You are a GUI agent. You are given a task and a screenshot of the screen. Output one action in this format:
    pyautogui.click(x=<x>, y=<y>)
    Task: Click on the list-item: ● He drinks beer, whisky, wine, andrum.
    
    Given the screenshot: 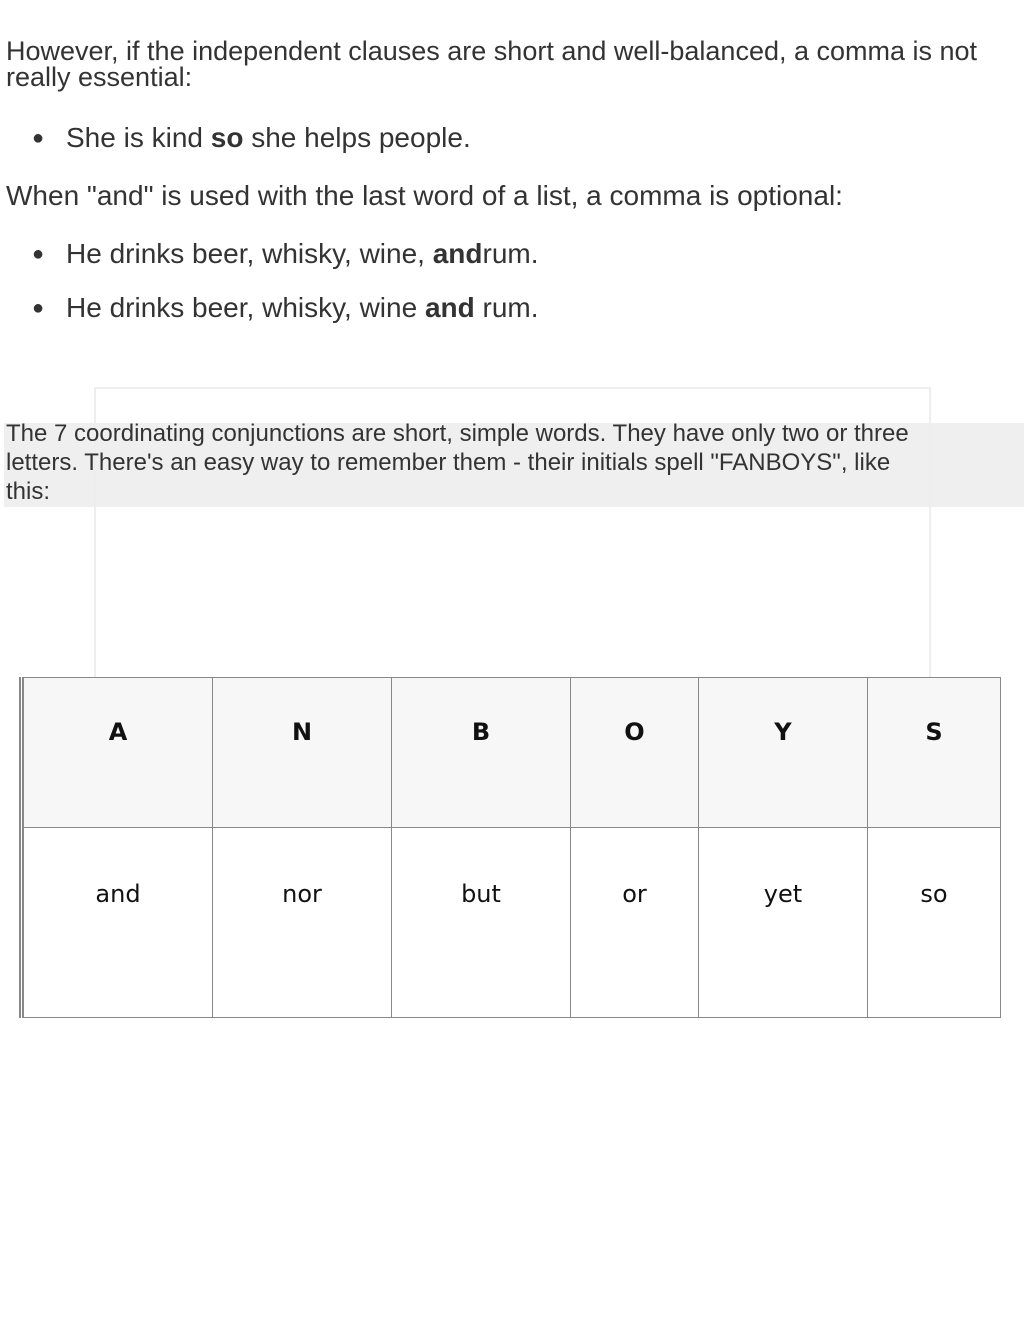 What is the action you would take?
    pyautogui.click(x=285, y=254)
    